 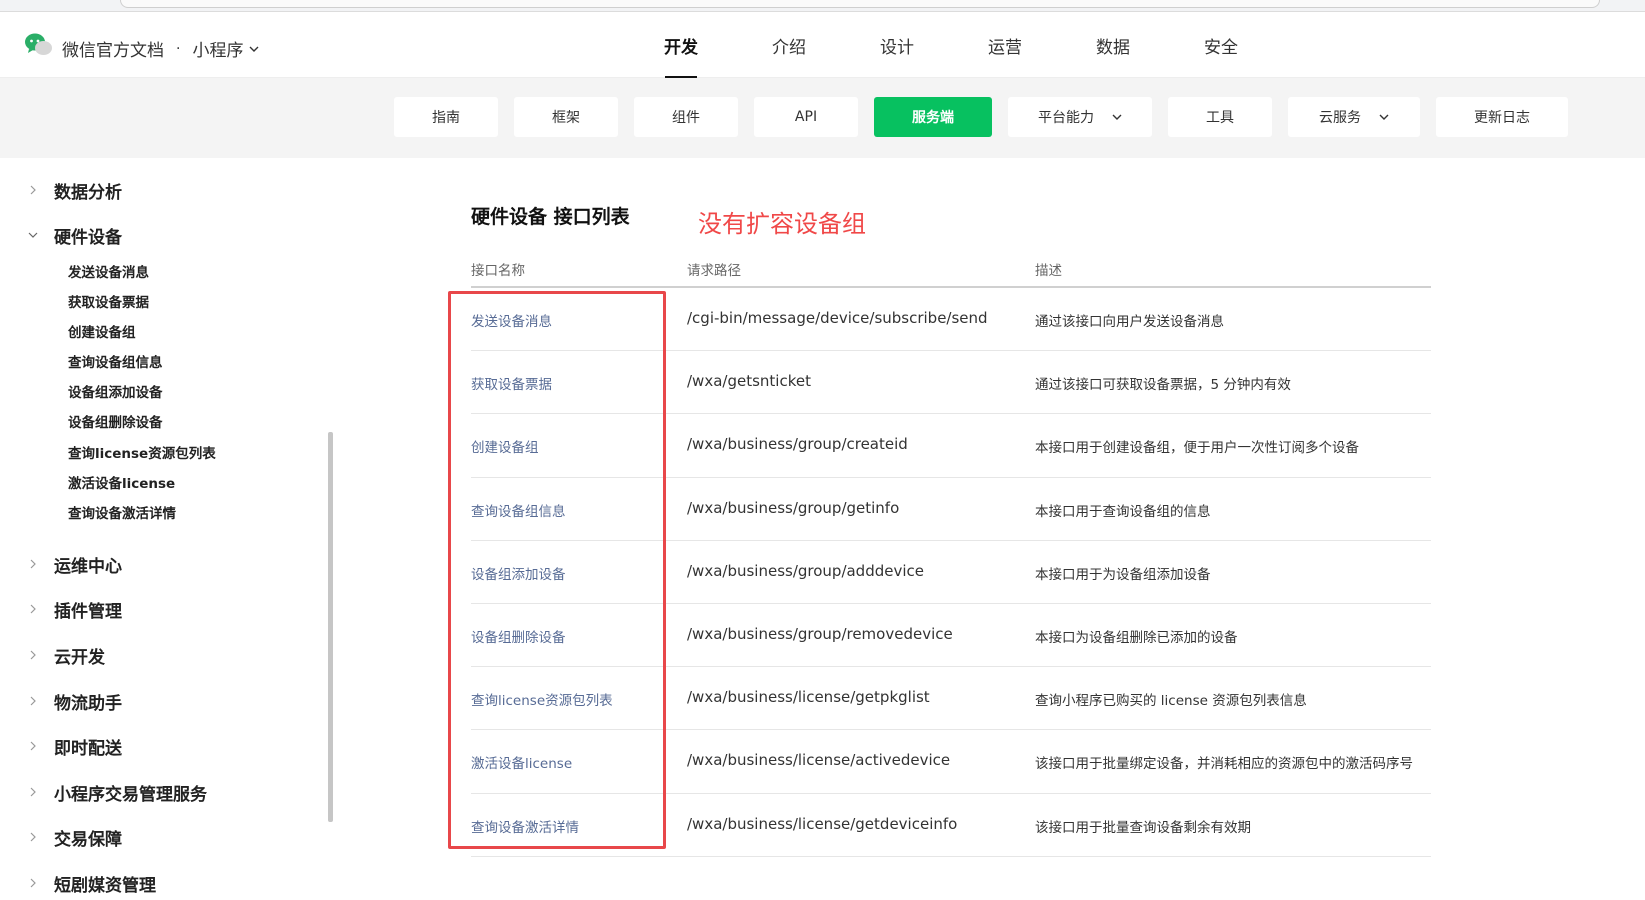 I want to click on api-desc: 该接口用于批量查询设备剩余有效期, so click(x=1143, y=827).